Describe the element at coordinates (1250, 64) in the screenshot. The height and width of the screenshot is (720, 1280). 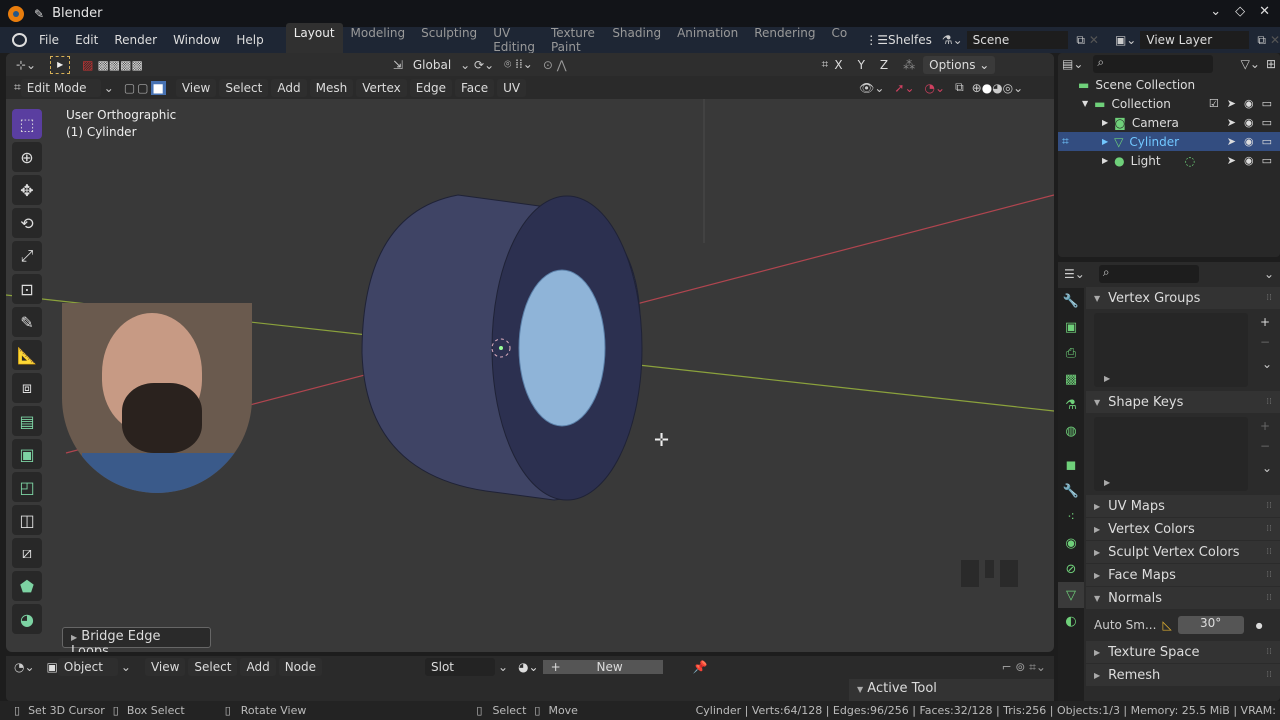
I see `filter-icon: ▽⌄` at that location.